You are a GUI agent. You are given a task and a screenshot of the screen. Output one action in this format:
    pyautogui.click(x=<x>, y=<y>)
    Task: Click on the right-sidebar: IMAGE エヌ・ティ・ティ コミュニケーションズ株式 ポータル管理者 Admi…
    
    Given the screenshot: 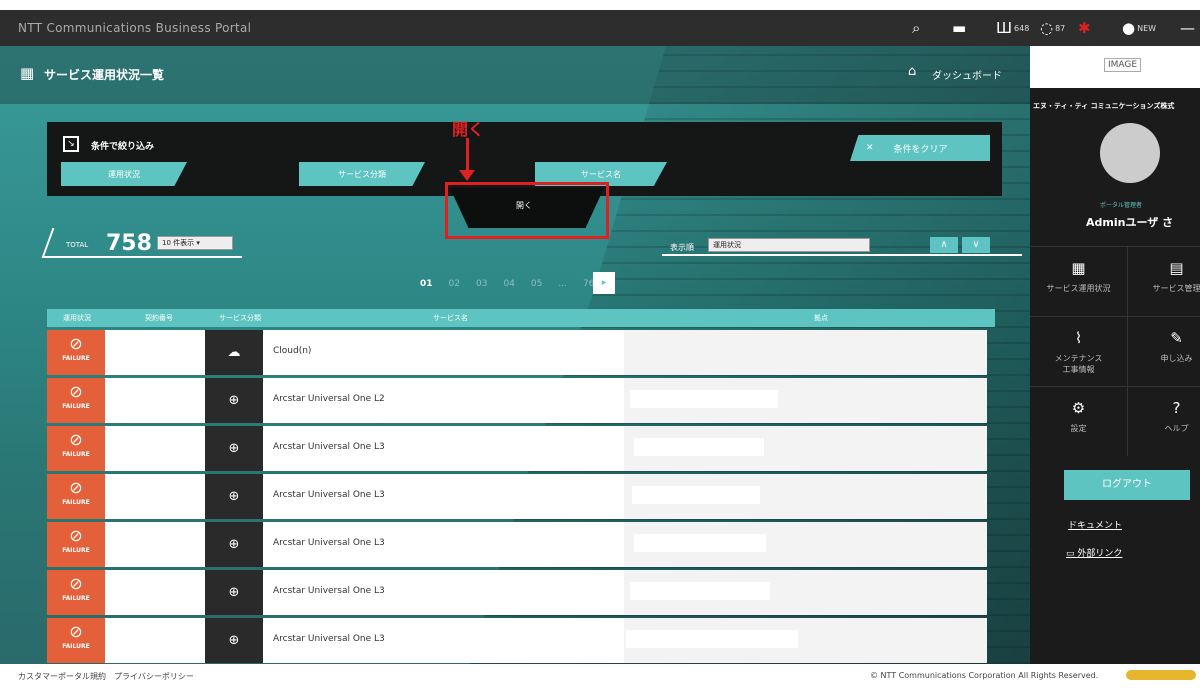 What is the action you would take?
    pyautogui.click(x=1115, y=355)
    